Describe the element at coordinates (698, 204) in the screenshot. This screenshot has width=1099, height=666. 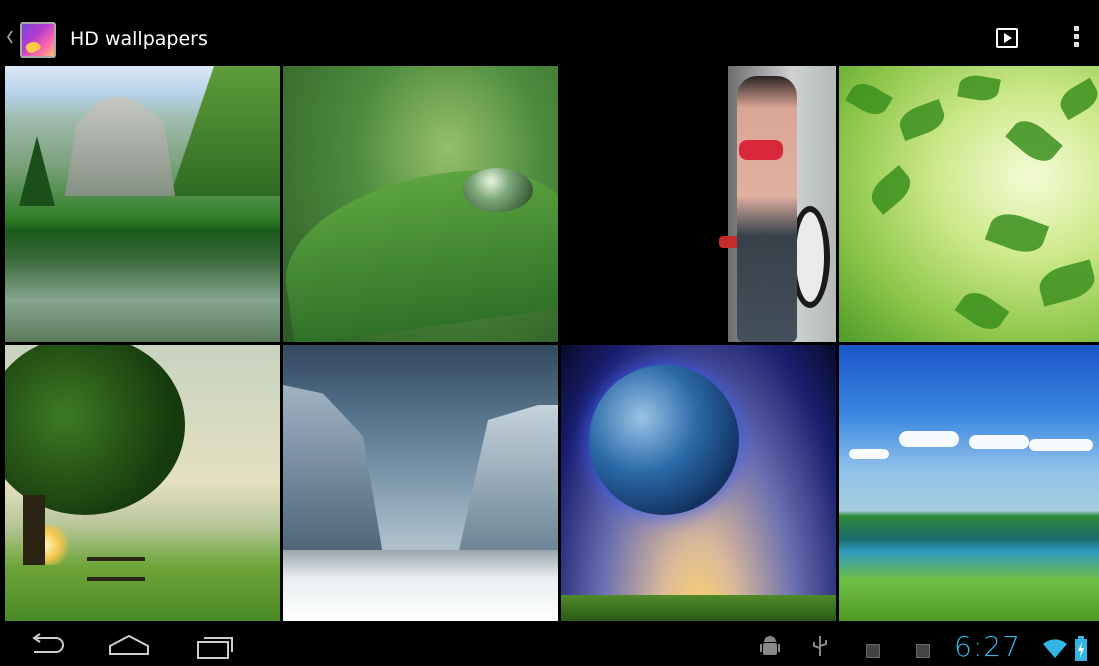
I see `wallpaper-thumbnail-woman` at that location.